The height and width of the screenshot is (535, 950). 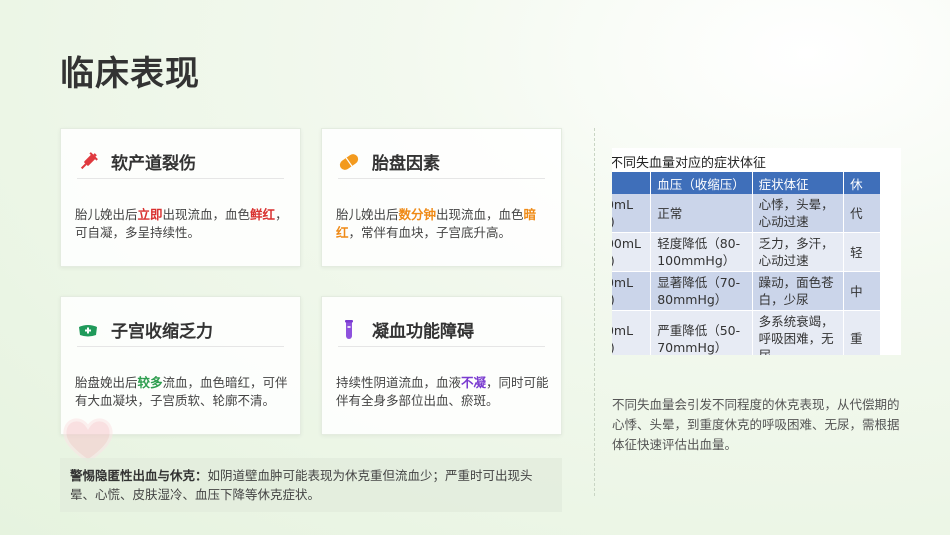 What do you see at coordinates (594, 312) in the screenshot?
I see `dashed-divider` at bounding box center [594, 312].